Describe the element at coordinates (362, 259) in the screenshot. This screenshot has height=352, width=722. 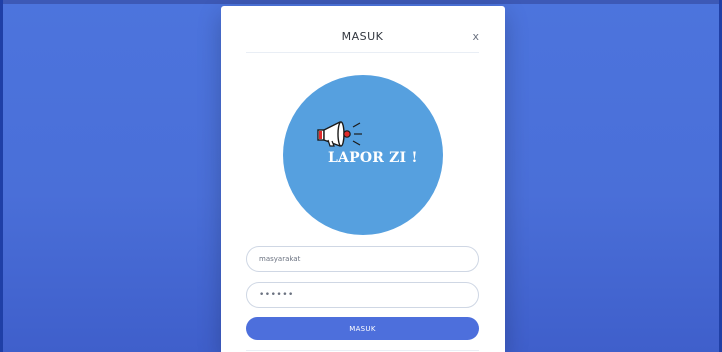
I see `username-field` at that location.